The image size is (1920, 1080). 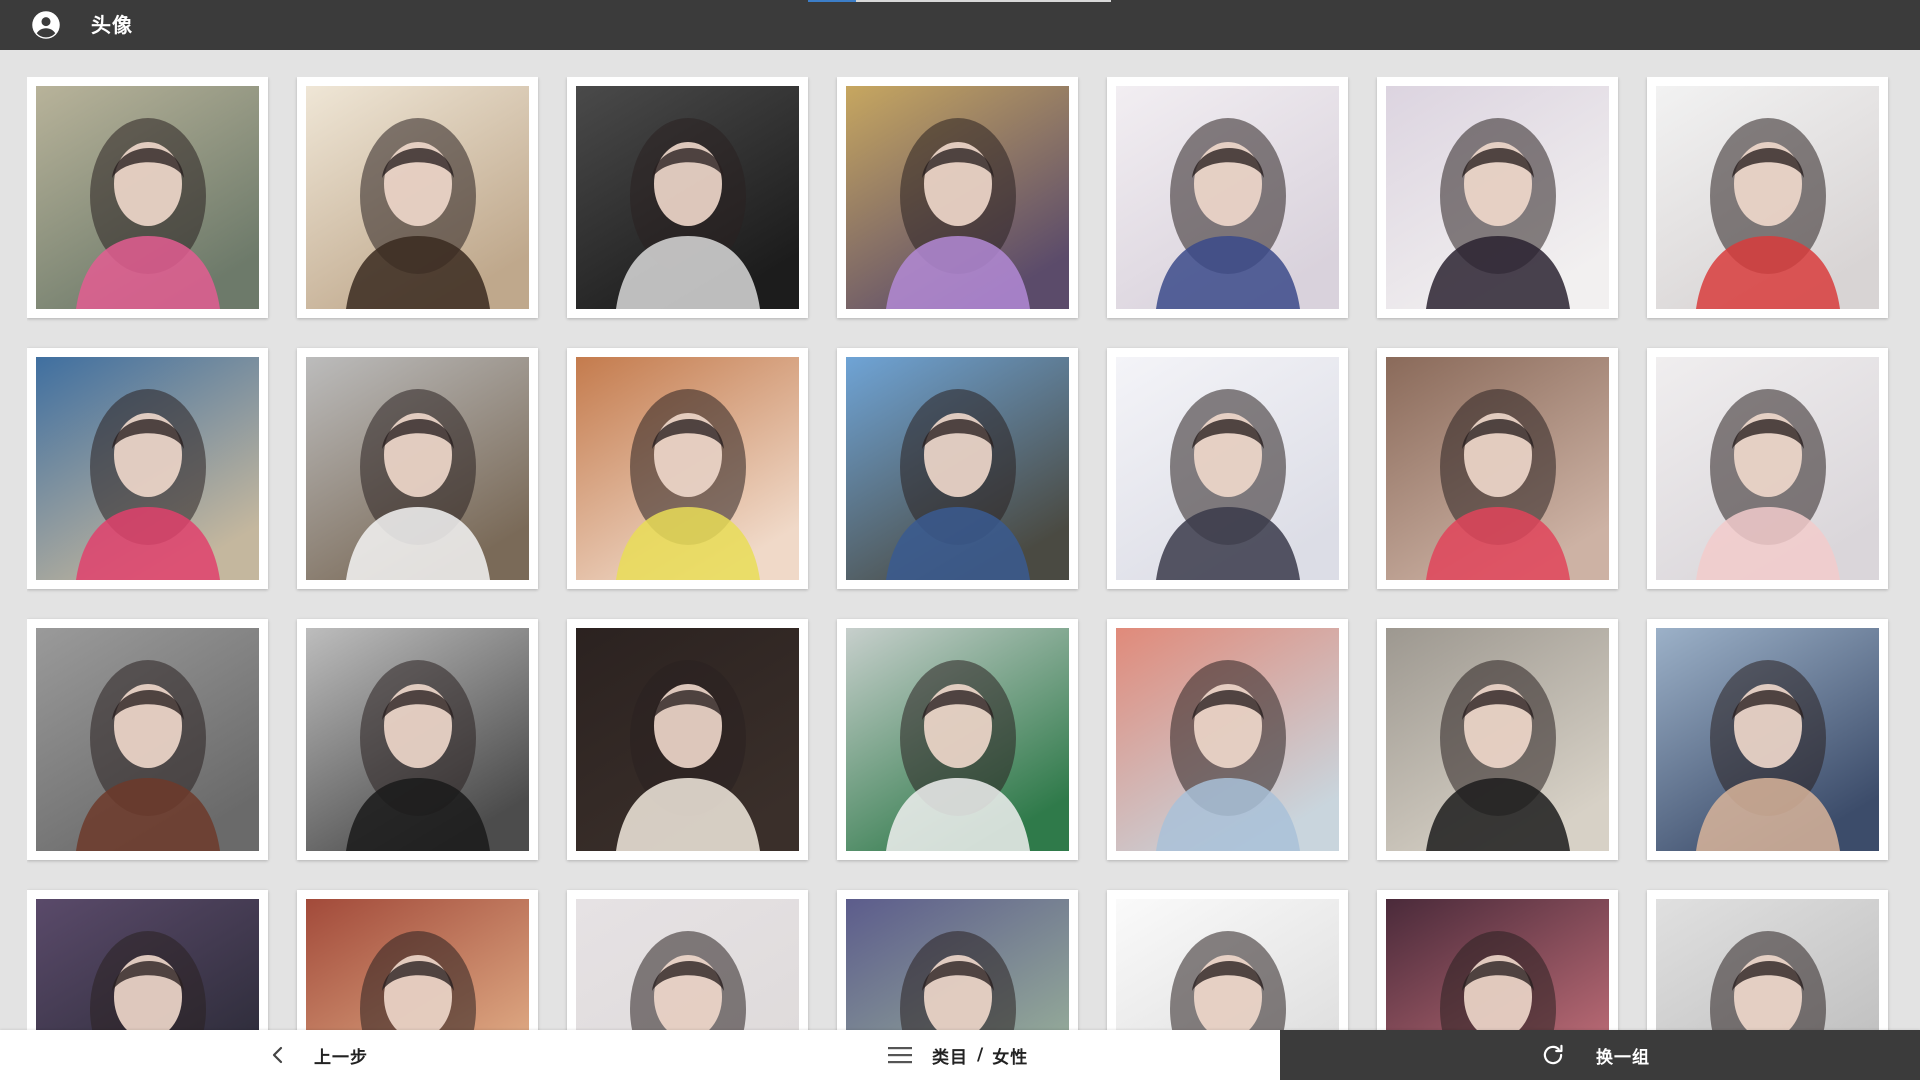 I want to click on avatar-image-car-window, so click(x=957, y=964).